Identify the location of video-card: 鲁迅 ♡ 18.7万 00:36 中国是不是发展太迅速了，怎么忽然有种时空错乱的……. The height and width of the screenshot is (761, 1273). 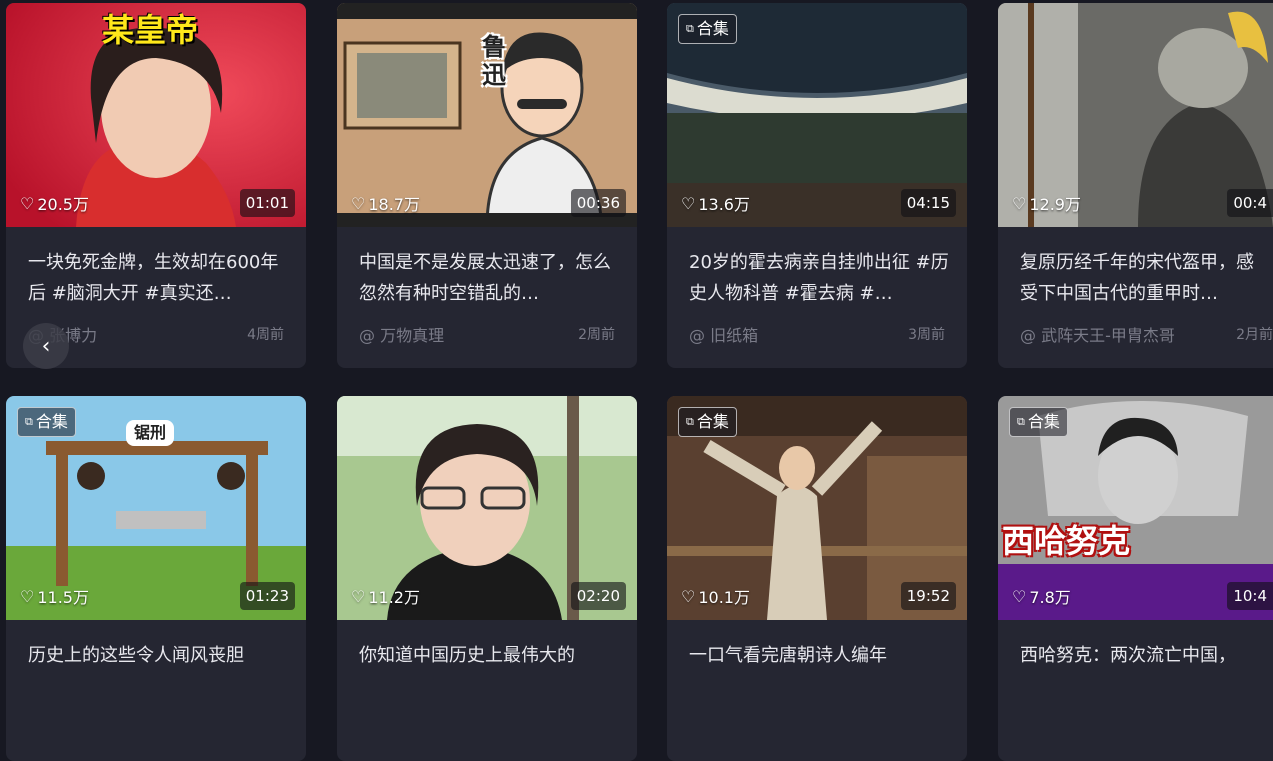
(487, 185).